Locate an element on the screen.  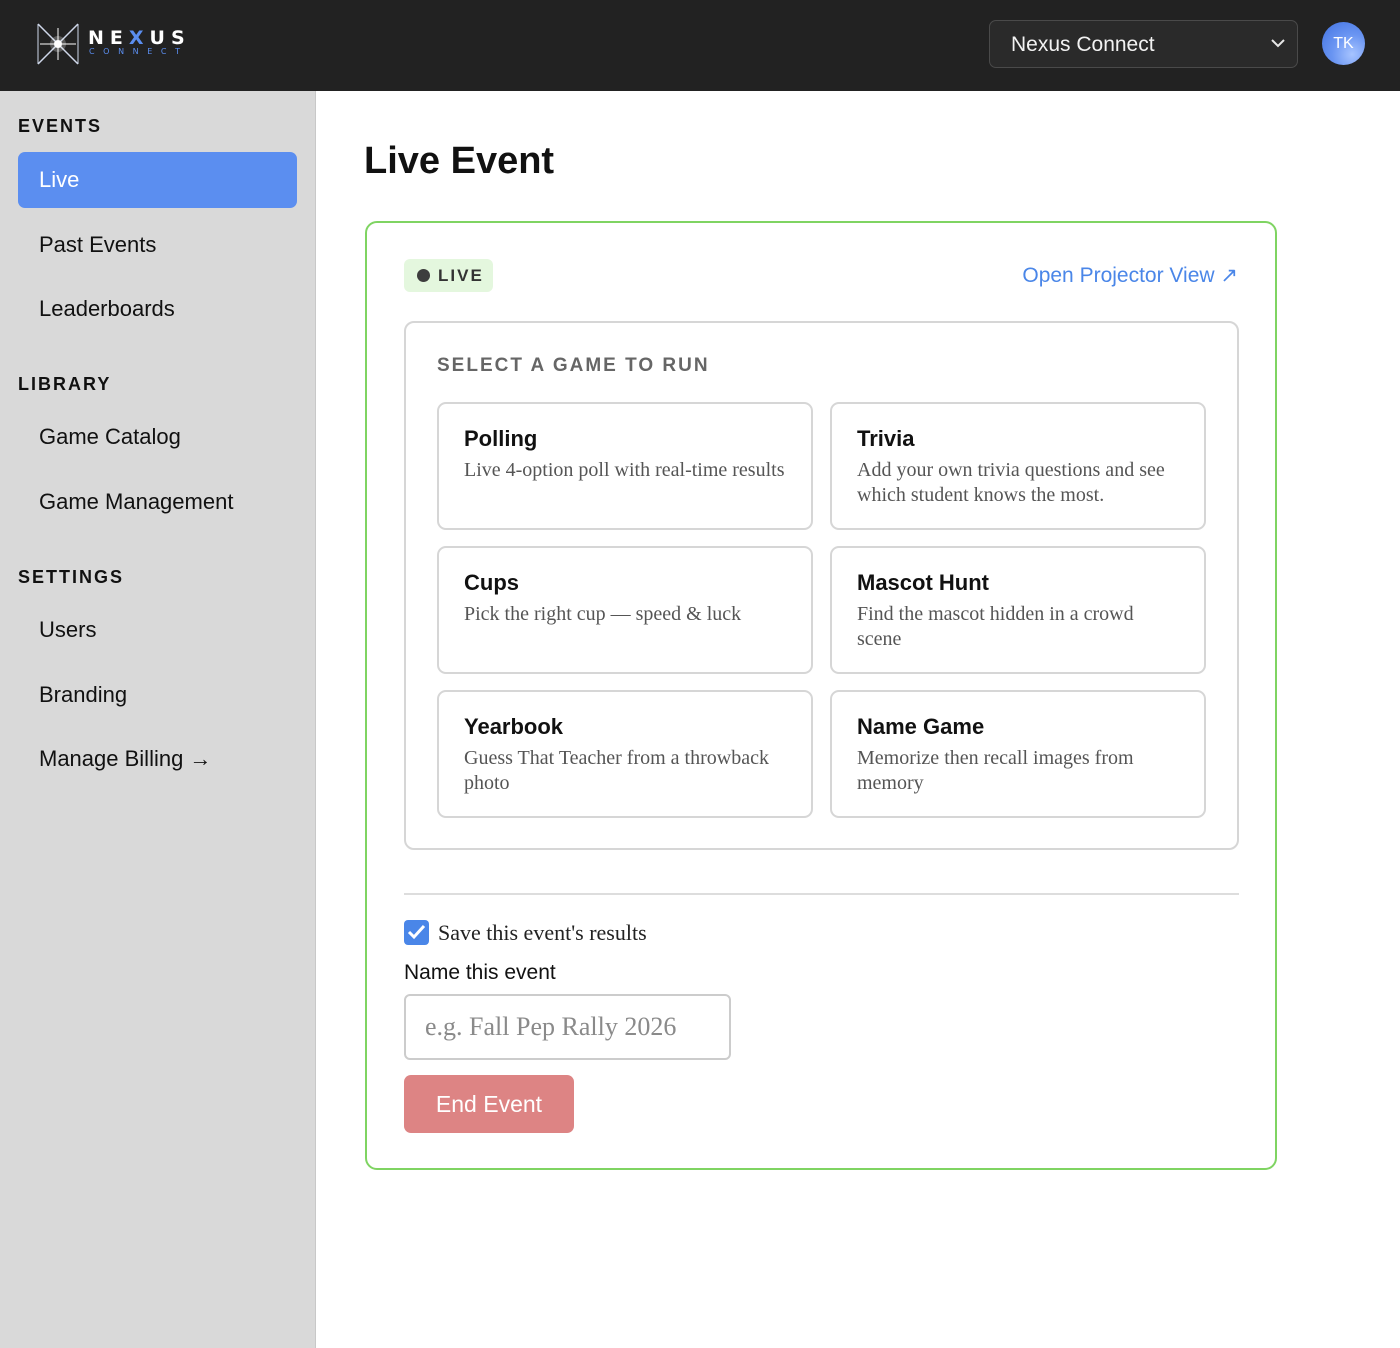
event-name-input is located at coordinates (567, 1027).